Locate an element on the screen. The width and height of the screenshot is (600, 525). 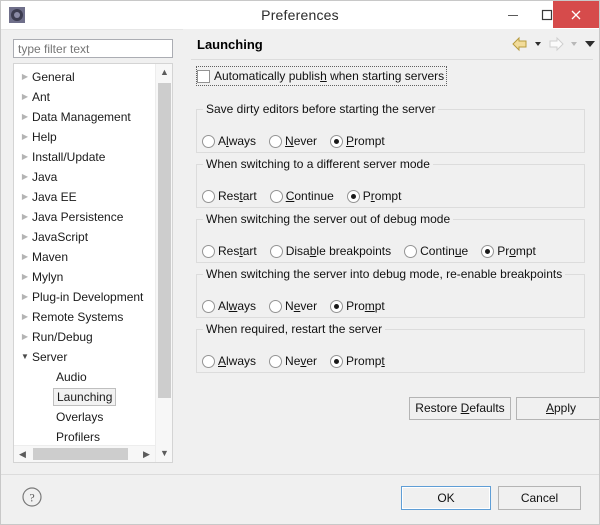
sidebar-item-java: ▶ Java is located at coordinates (84, 176).